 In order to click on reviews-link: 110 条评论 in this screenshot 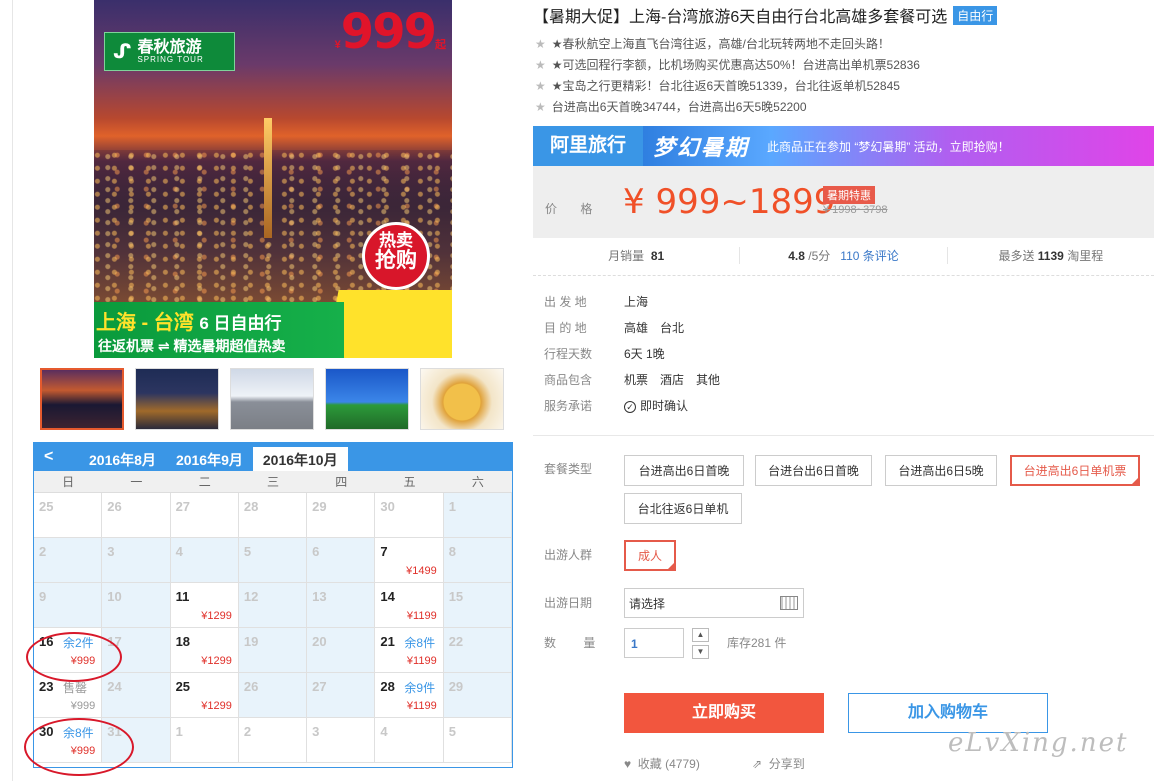, I will do `click(869, 256)`.